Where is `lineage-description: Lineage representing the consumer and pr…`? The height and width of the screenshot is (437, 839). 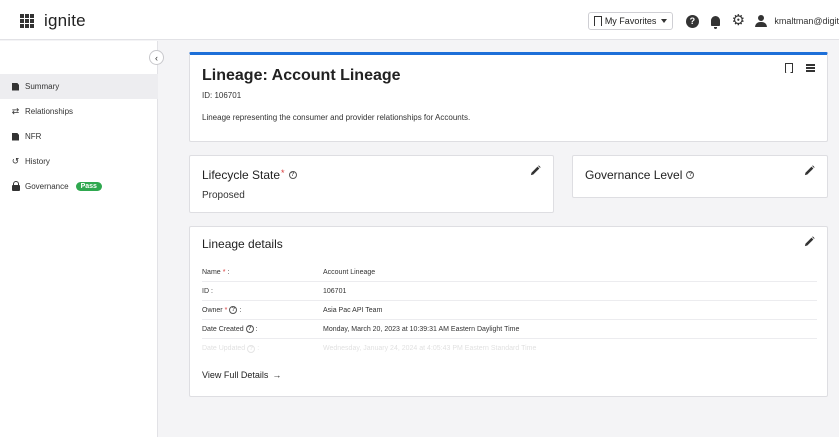 lineage-description: Lineage representing the consumer and pr… is located at coordinates (336, 117).